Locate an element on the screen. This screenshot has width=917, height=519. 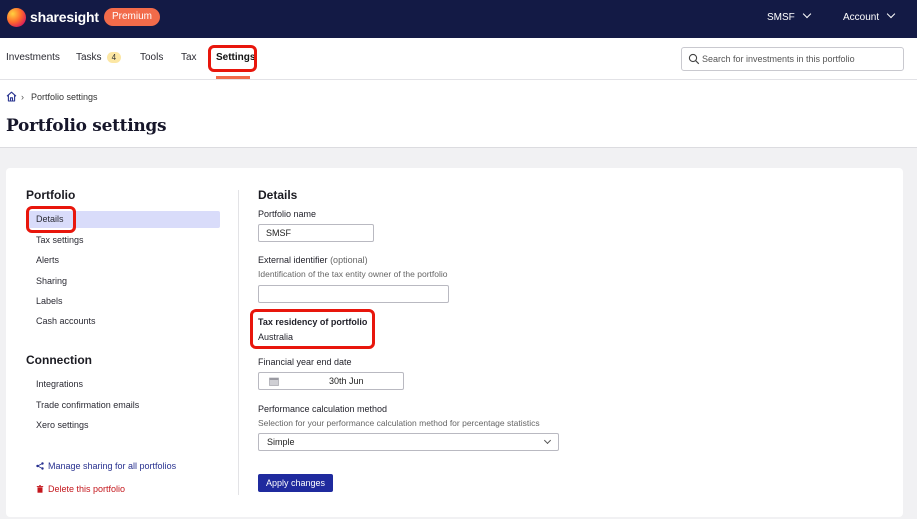
investment-search is located at coordinates (792, 59).